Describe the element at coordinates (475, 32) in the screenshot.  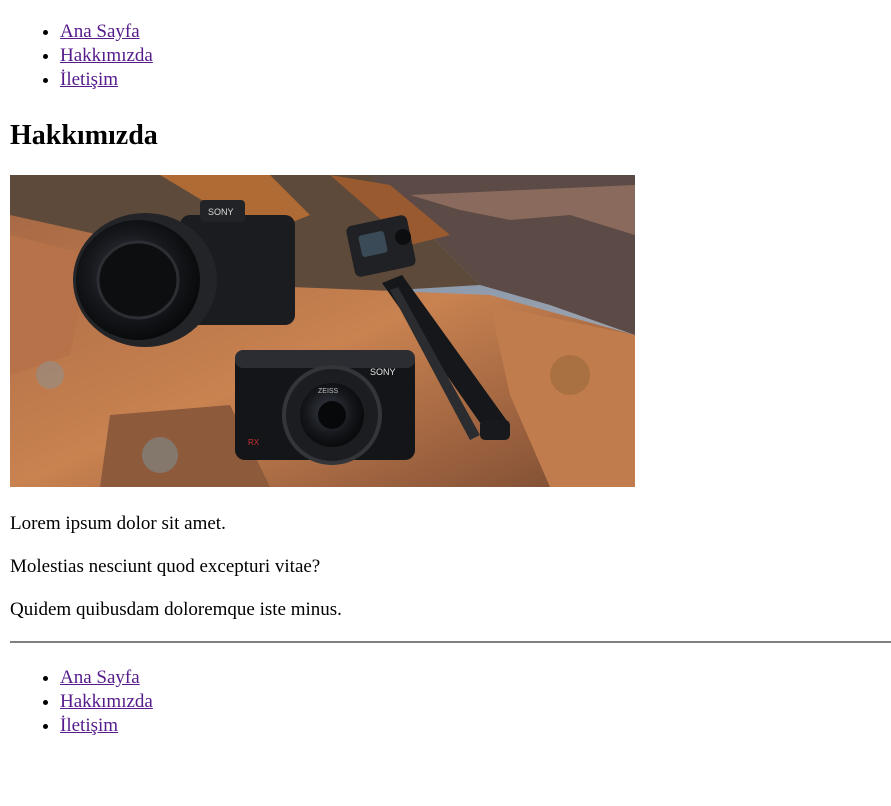
I see `nav-item-home: Ana Sayfa` at that location.